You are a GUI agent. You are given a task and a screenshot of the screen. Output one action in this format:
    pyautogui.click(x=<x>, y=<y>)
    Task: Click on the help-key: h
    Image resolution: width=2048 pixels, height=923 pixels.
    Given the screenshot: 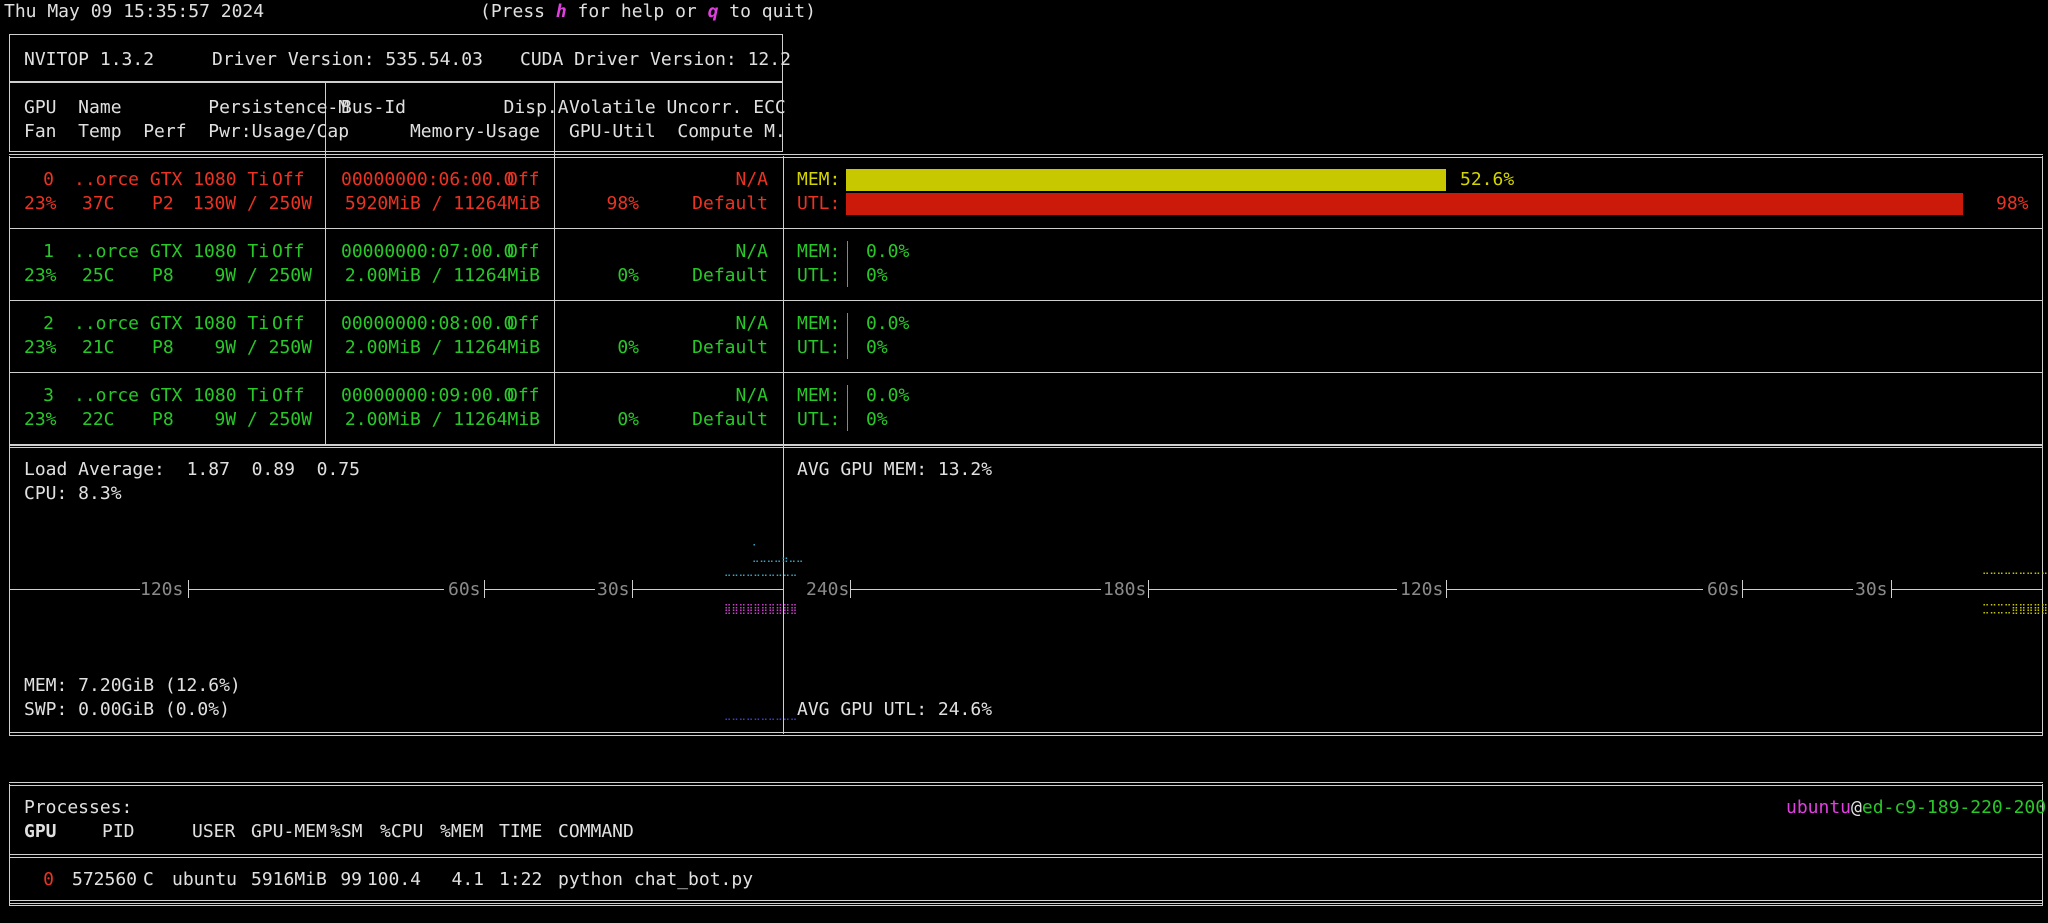 What is the action you would take?
    pyautogui.click(x=561, y=11)
    